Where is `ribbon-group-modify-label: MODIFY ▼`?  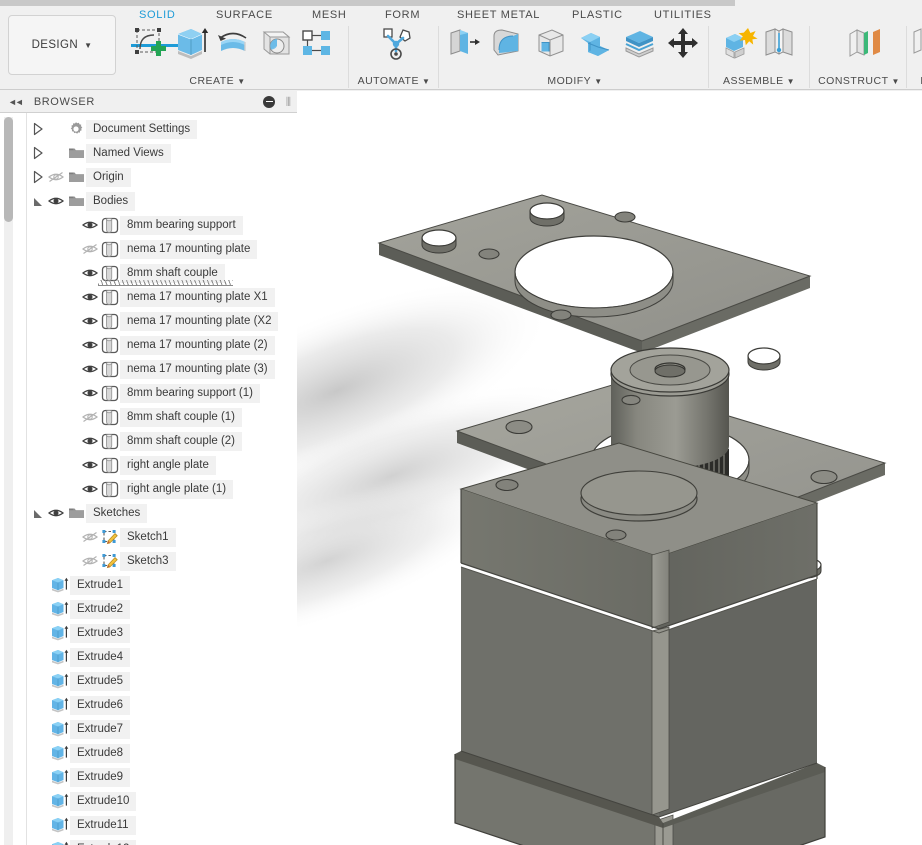
ribbon-group-modify-label: MODIFY ▼ is located at coordinates (575, 81).